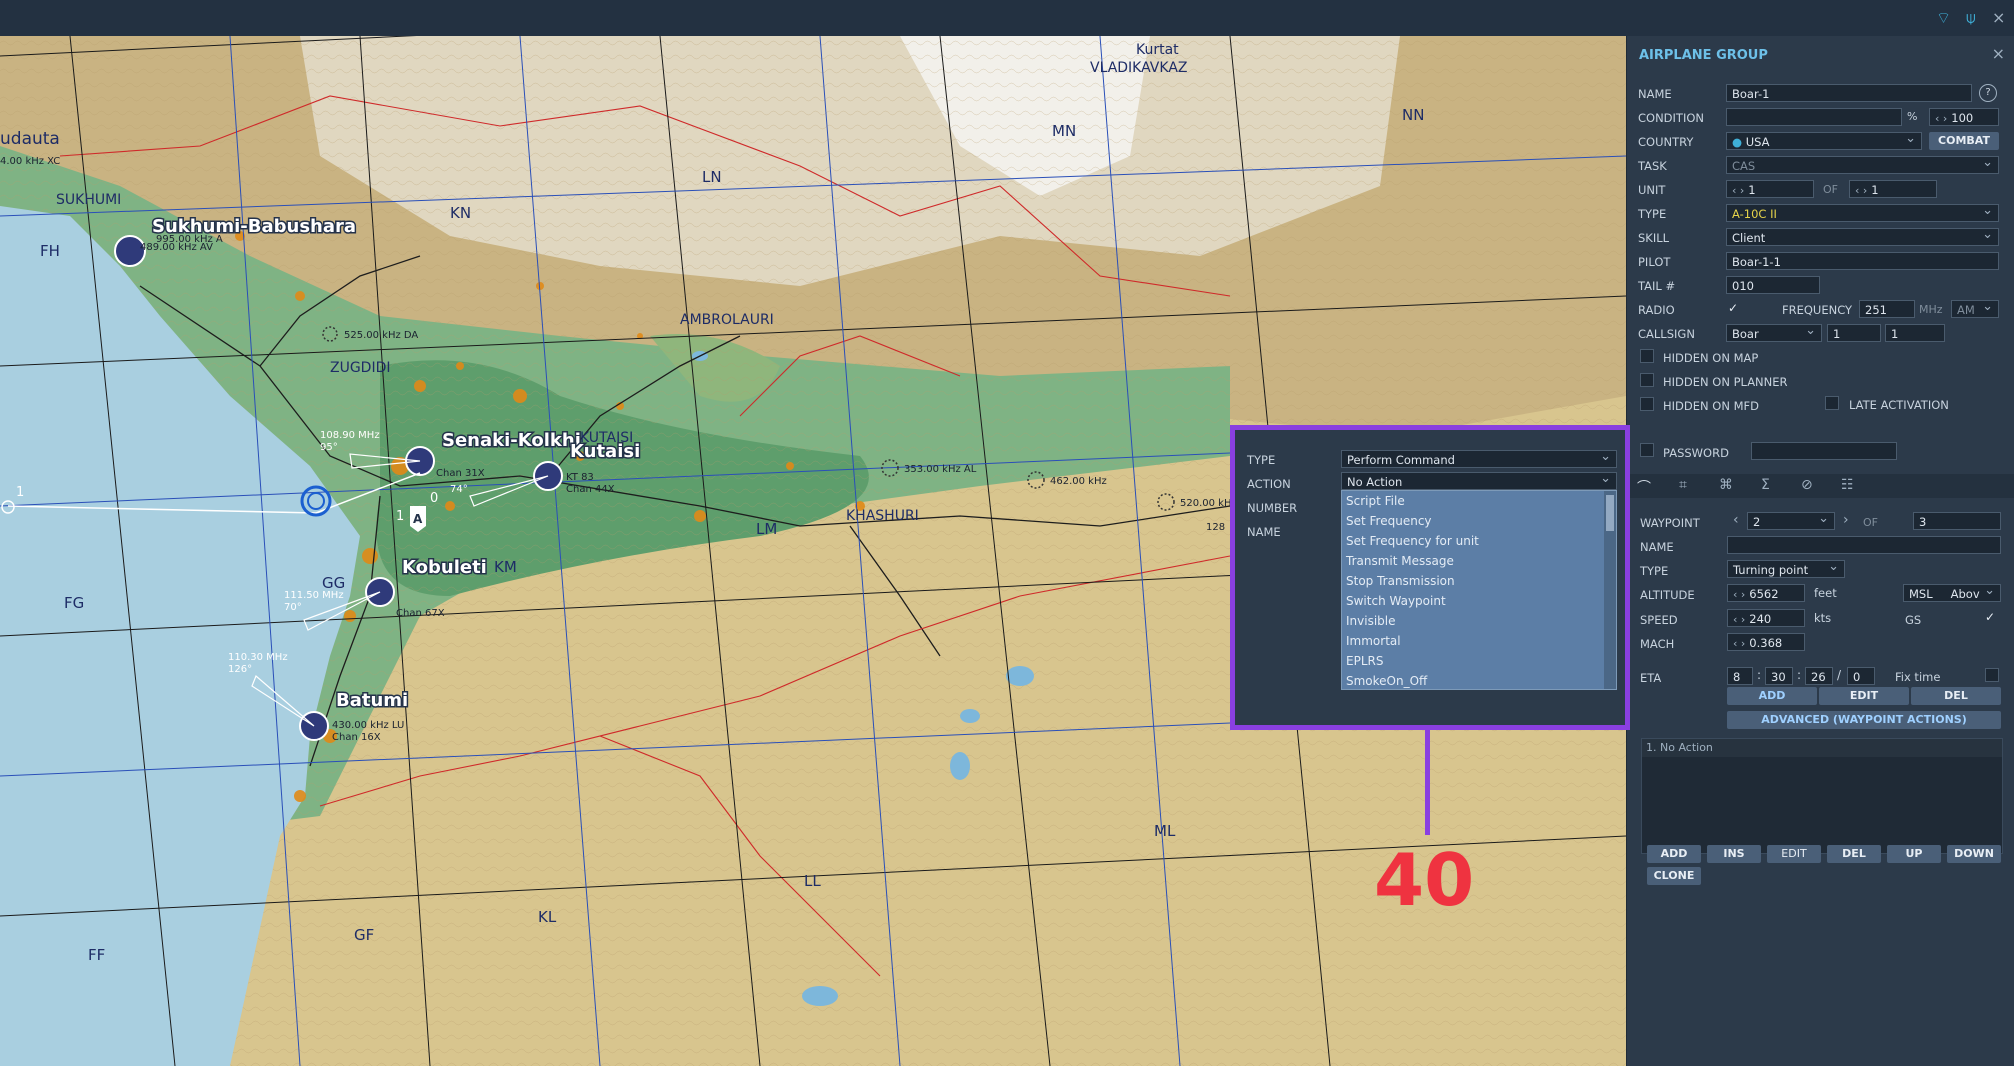  Describe the element at coordinates (1931, 309) in the screenshot. I see `mhz-label: MHz` at that location.